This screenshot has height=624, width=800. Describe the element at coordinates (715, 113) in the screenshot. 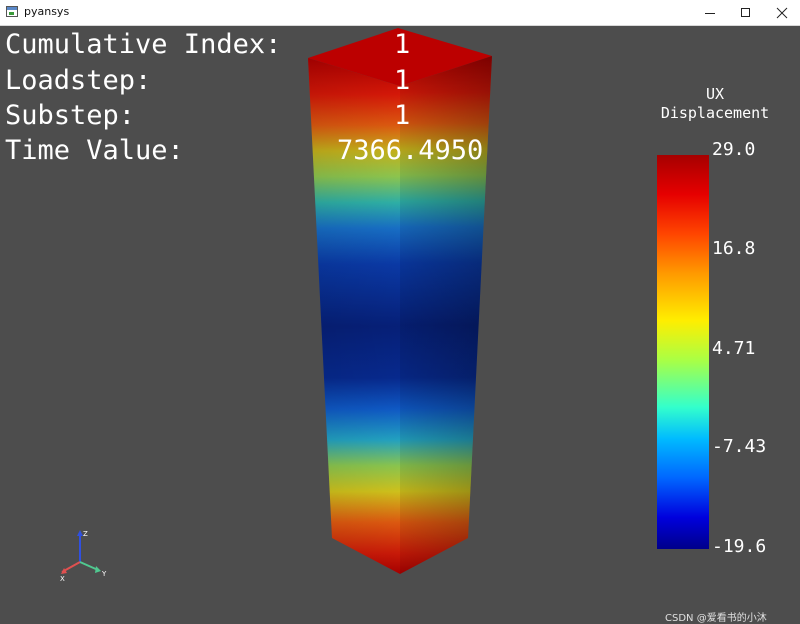

I see `scalar-bar-title-line2: Displacement` at that location.